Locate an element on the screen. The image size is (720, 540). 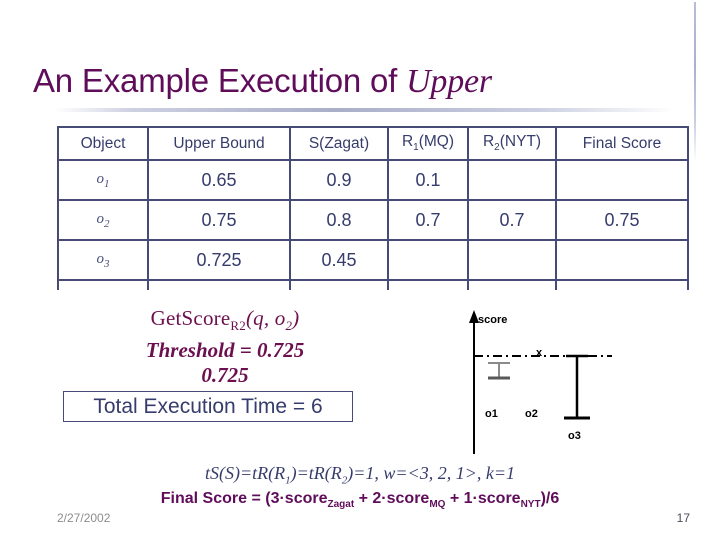
page-title: An Example Execution of Upper is located at coordinates (358, 81).